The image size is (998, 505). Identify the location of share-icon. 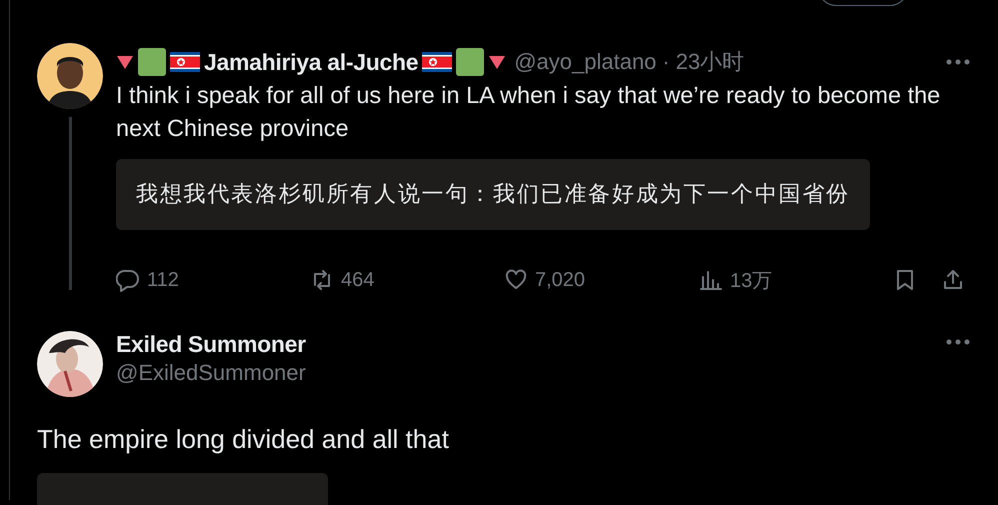
(953, 280).